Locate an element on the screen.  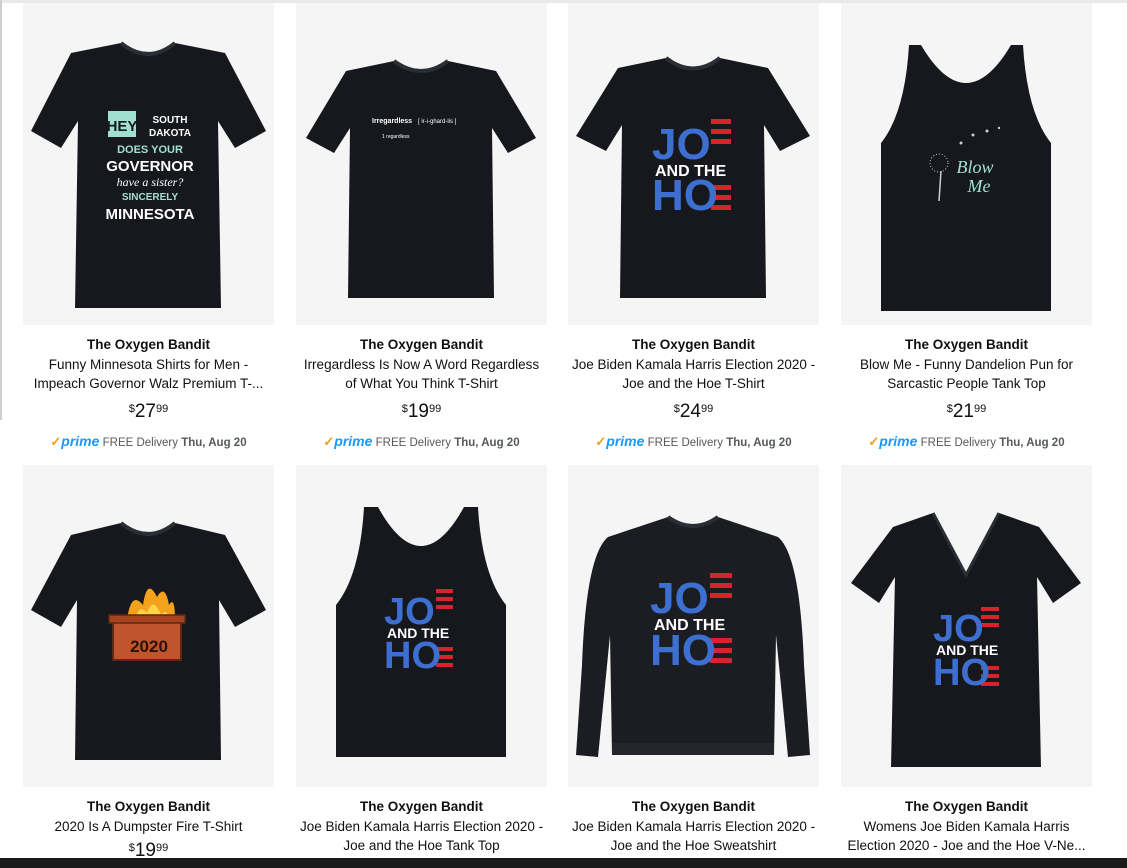
product-title: of What You Think T-Shirt is located at coordinates (421, 383).